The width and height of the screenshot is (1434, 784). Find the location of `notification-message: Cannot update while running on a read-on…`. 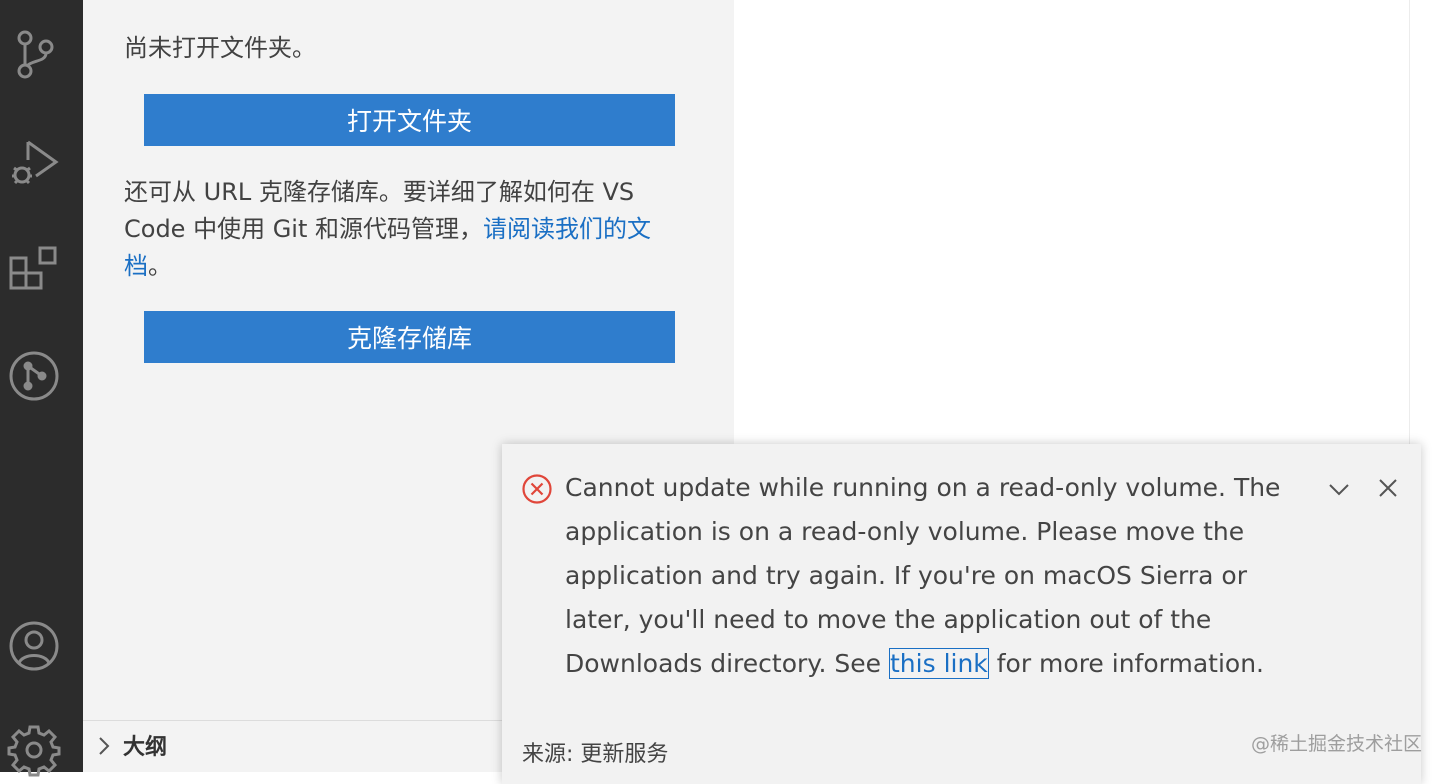

notification-message: Cannot update while running on a read-on… is located at coordinates (935, 576).